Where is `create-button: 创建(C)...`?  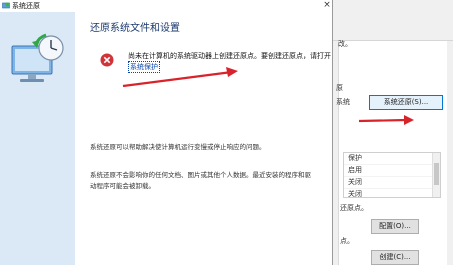
create-button: 创建(C)... is located at coordinates (395, 257).